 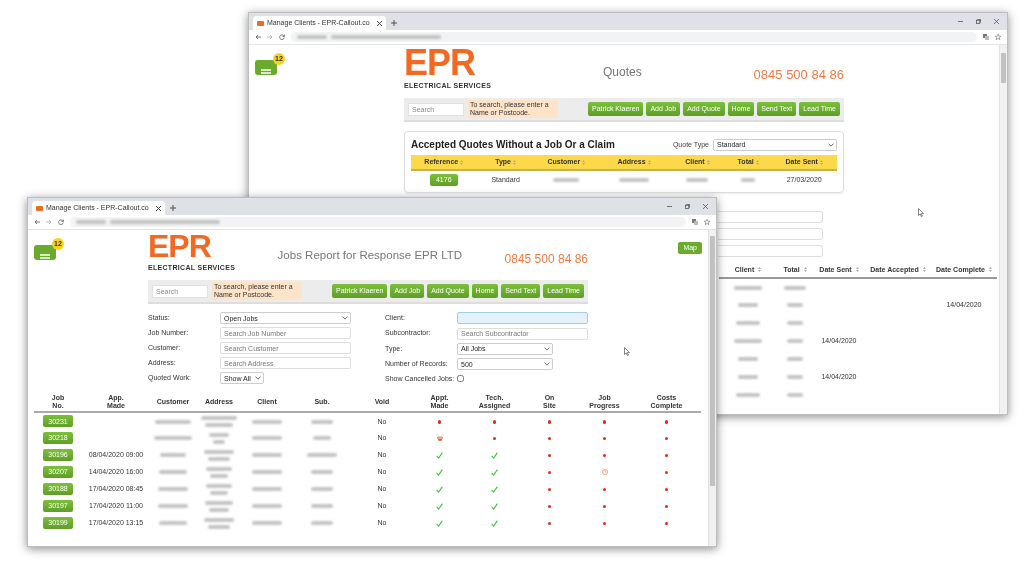 What do you see at coordinates (798, 75) in the screenshot?
I see `phone-number: 0845 500 84 86` at bounding box center [798, 75].